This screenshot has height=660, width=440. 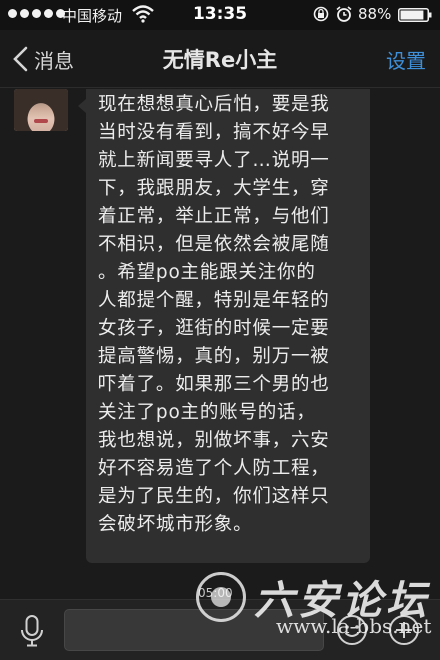 I want to click on microphone-icon, so click(x=32, y=631).